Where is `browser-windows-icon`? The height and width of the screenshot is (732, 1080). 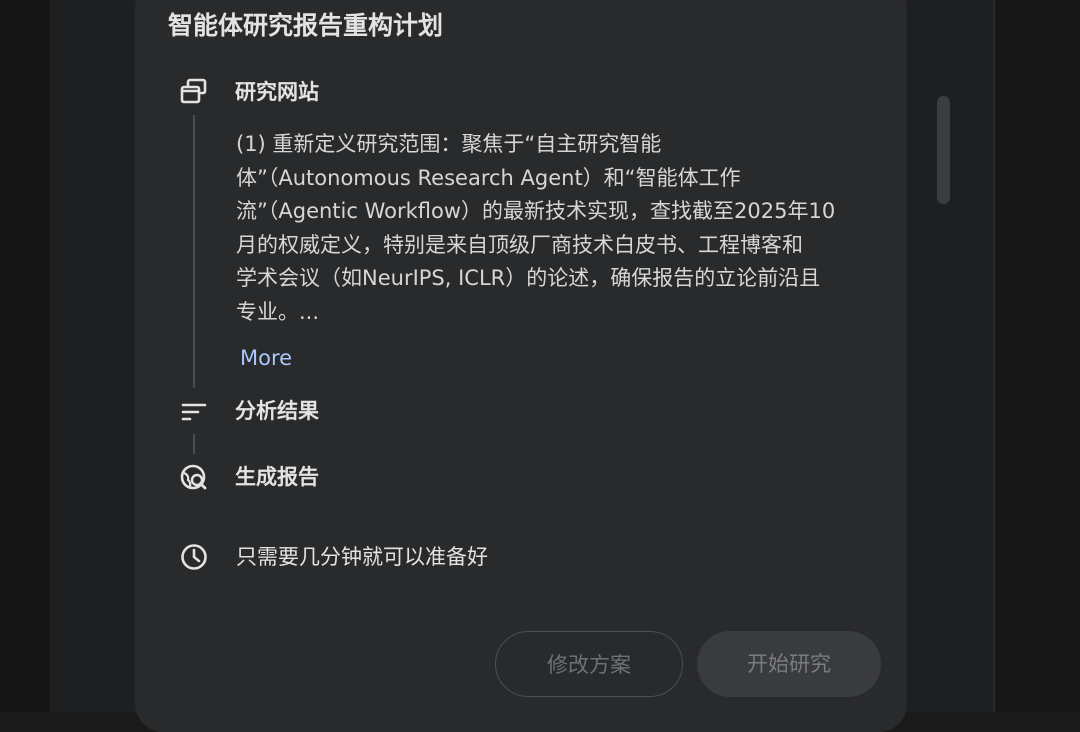
browser-windows-icon is located at coordinates (193, 91).